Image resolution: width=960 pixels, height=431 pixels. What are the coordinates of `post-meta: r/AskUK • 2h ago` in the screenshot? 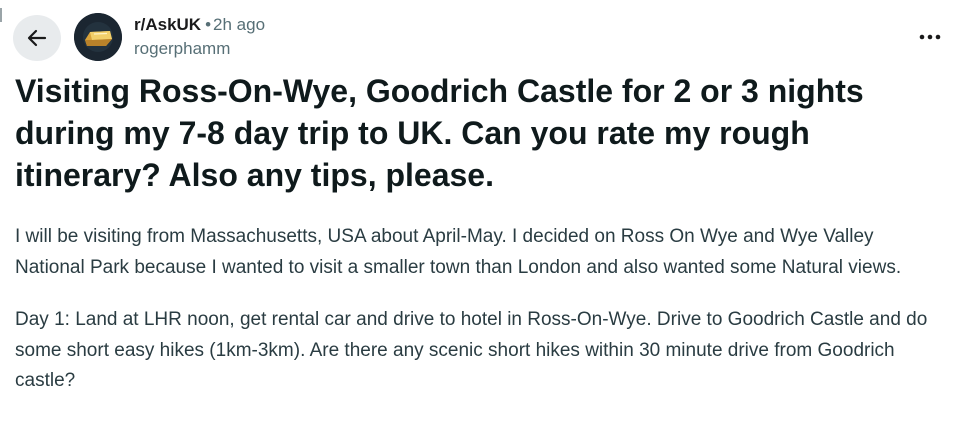 It's located at (199, 25).